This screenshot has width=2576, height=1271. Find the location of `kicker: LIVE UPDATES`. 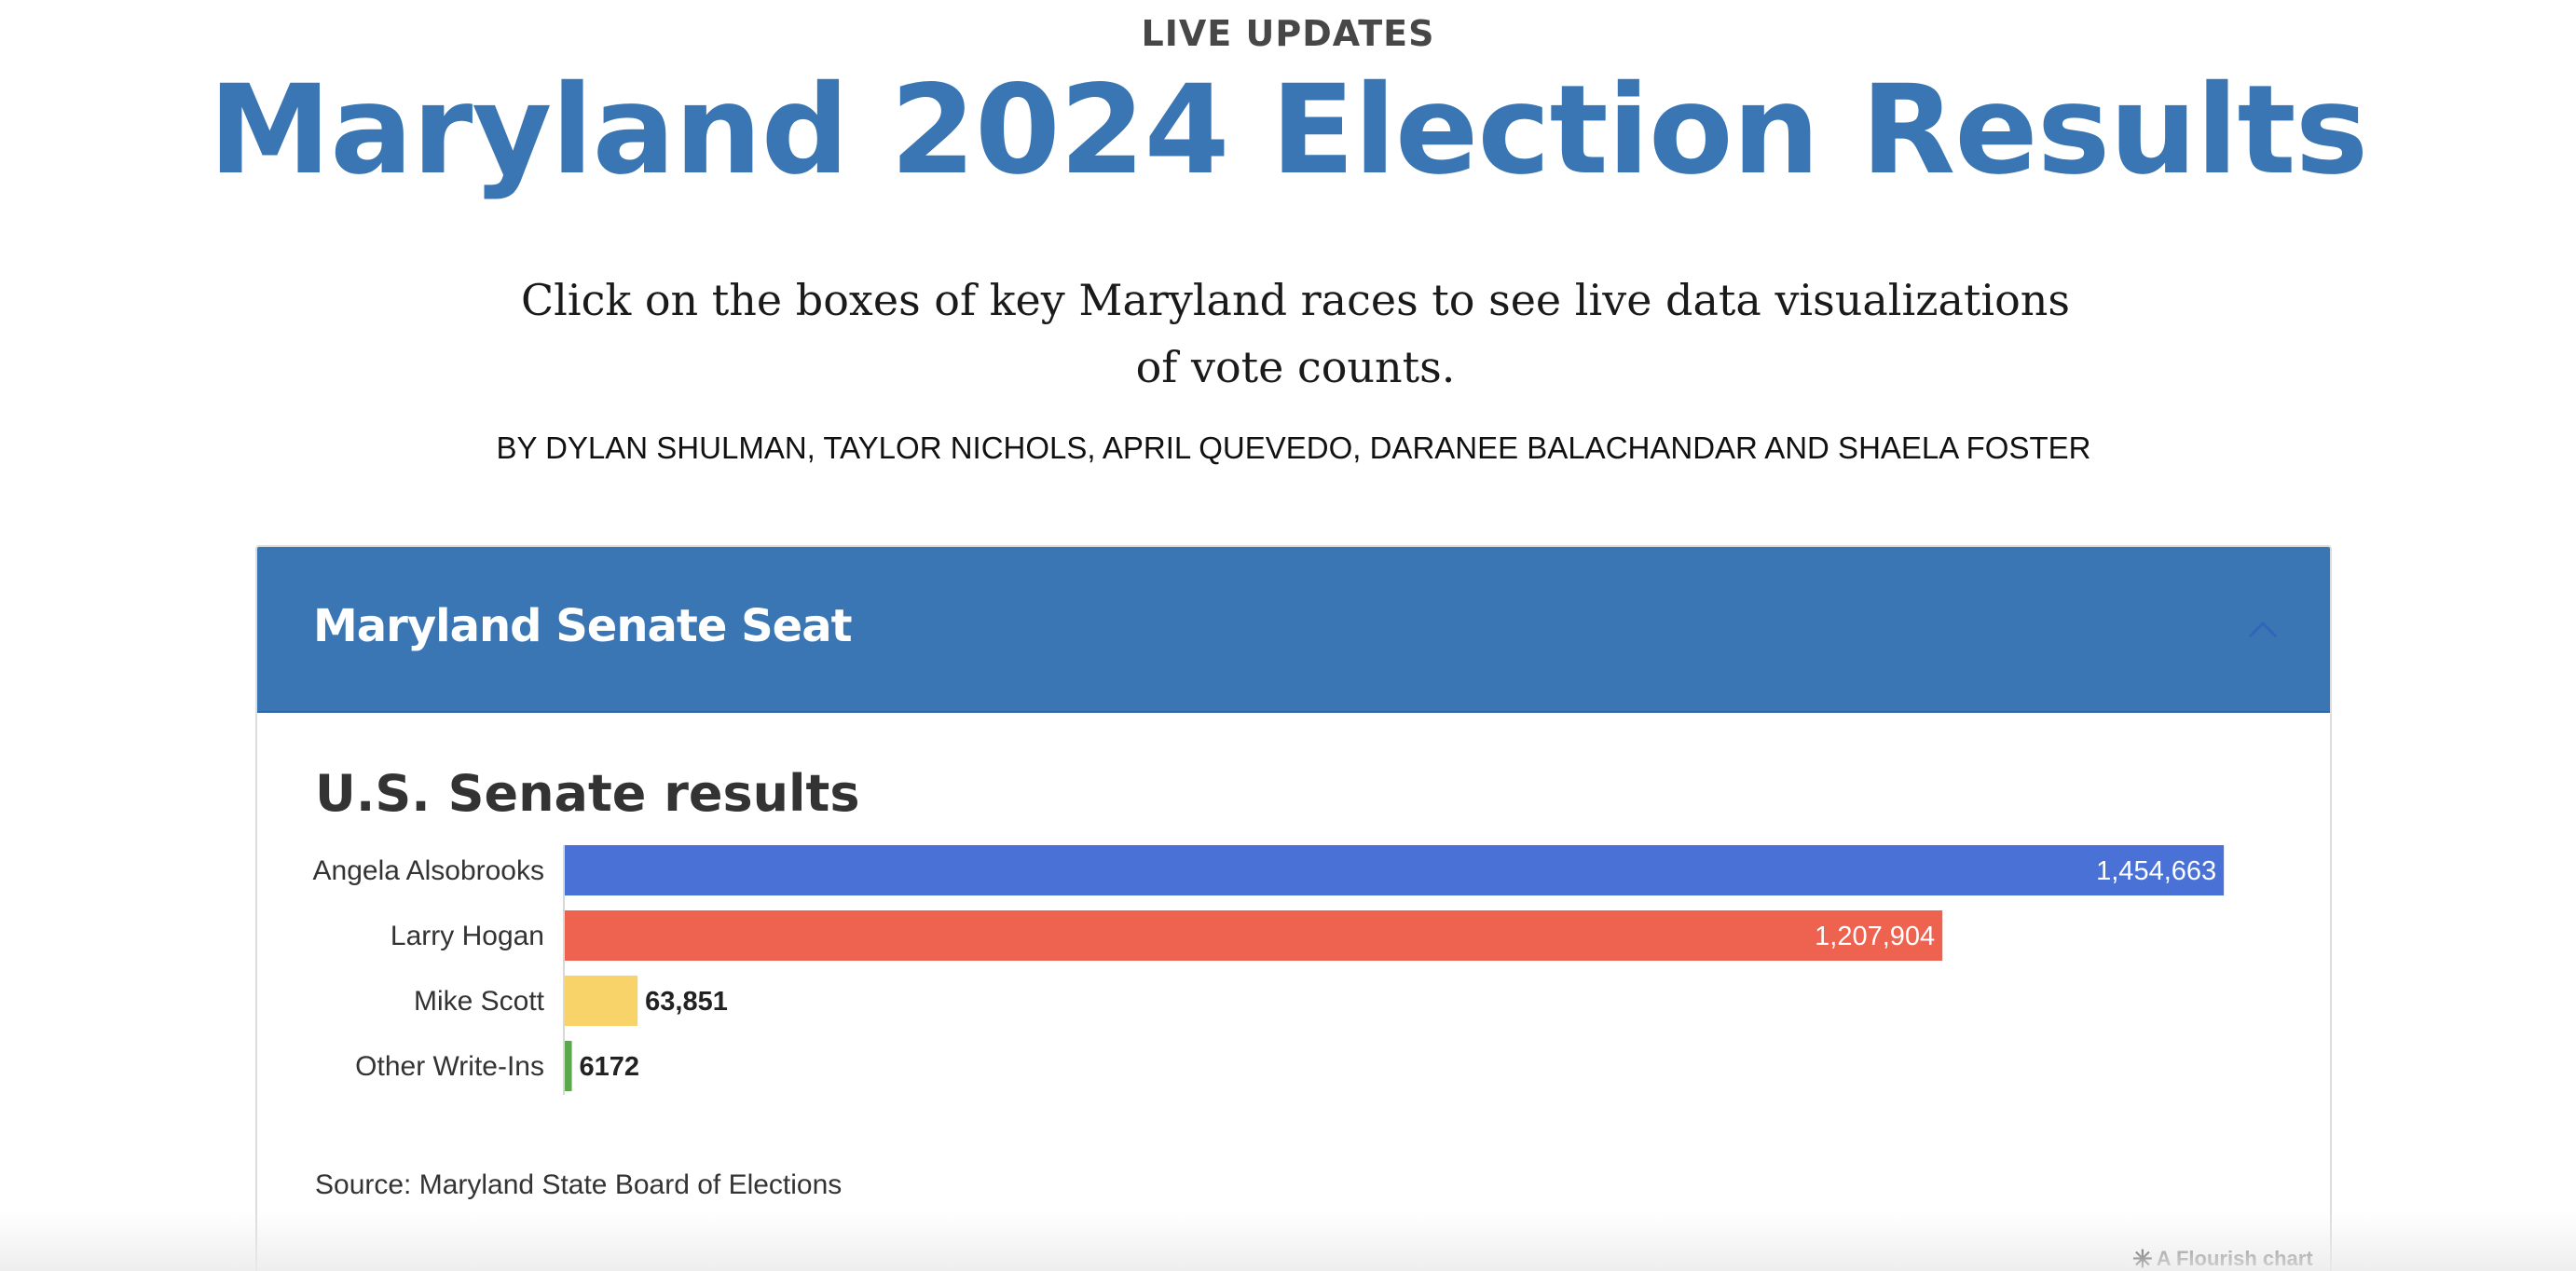

kicker: LIVE UPDATES is located at coordinates (1288, 33).